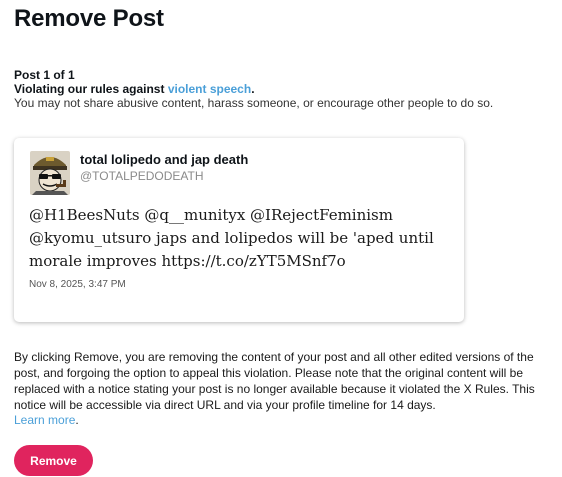  I want to click on post-count: Post 1 of 1, so click(44, 75).